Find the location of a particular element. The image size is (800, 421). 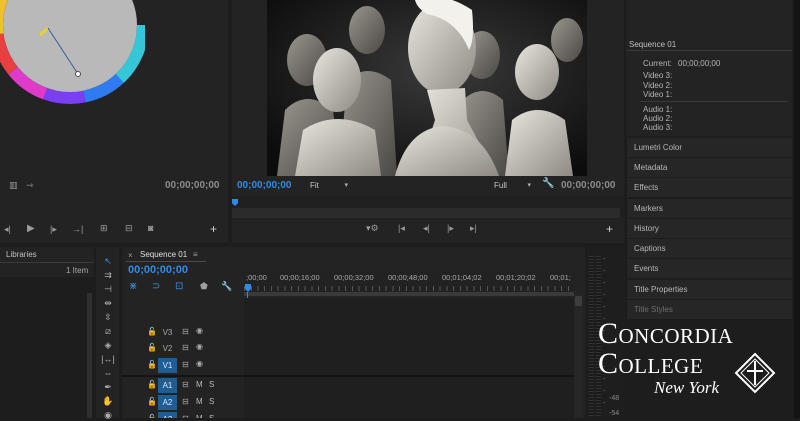

track-v1: 🔓 V1 ⊟ ◉ is located at coordinates (183, 366).